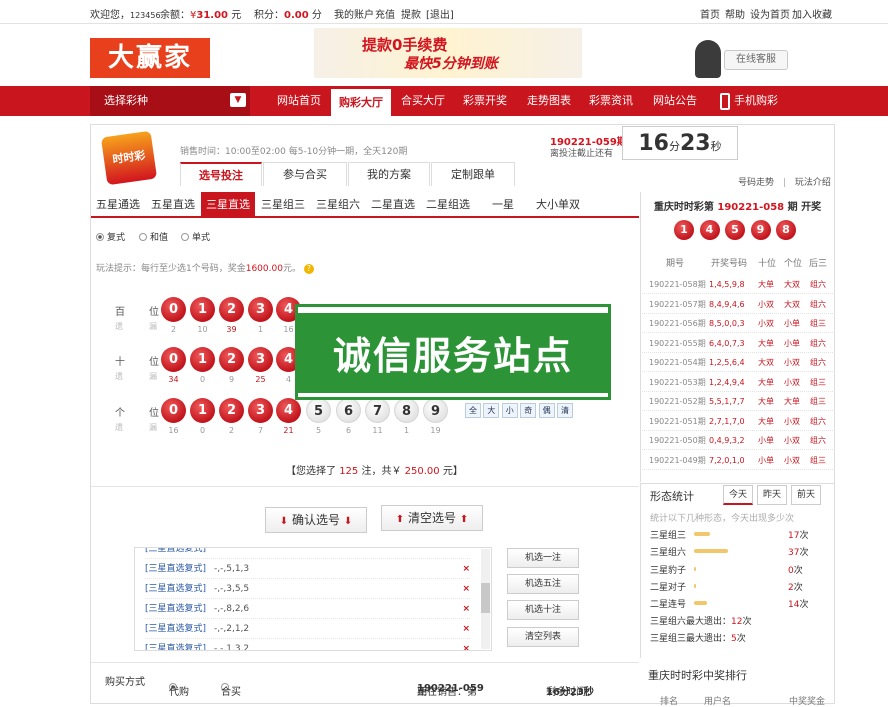 This screenshot has height=707, width=888. I want to click on history-code: 8,4,9,4,6, so click(727, 304).